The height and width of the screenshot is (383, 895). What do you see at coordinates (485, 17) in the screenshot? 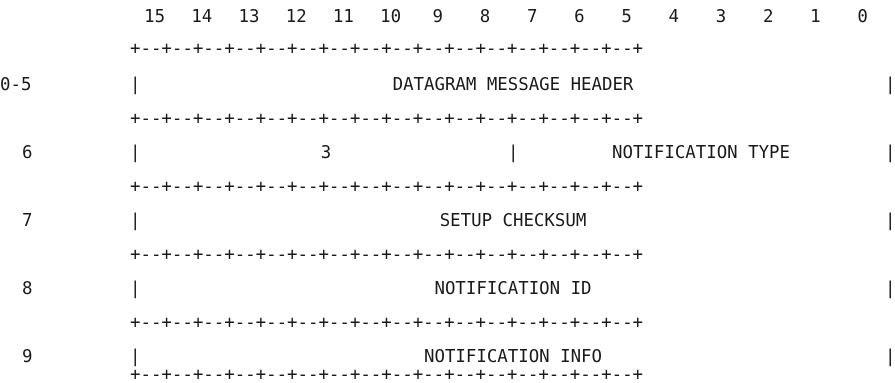
I see `bit-position-label: 8` at bounding box center [485, 17].